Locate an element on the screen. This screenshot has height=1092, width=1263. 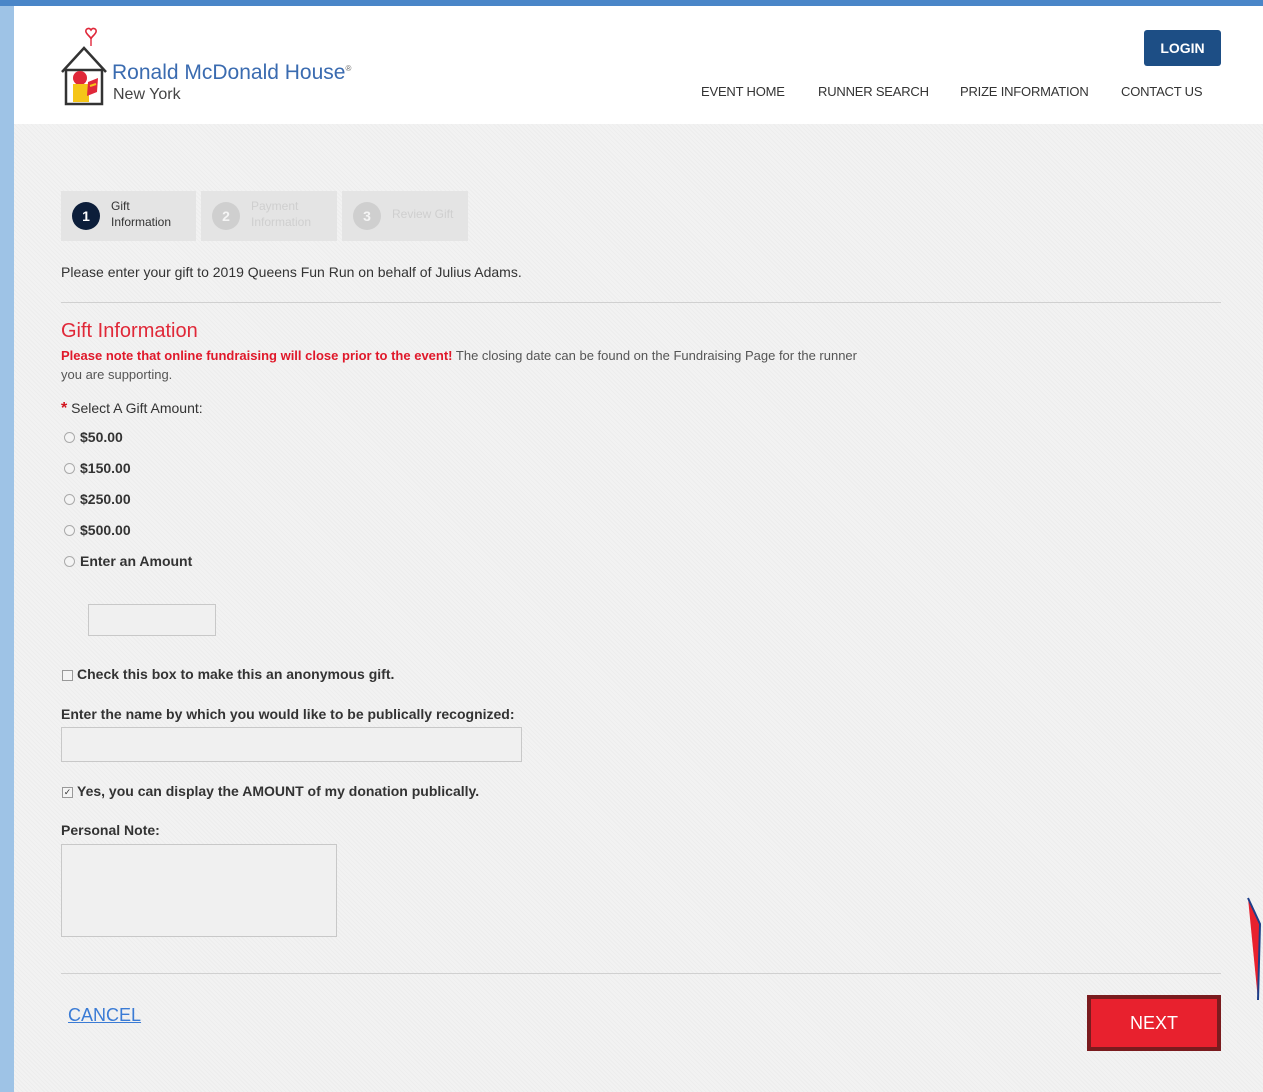
annotation-arrow-icon is located at coordinates (1254, 949).